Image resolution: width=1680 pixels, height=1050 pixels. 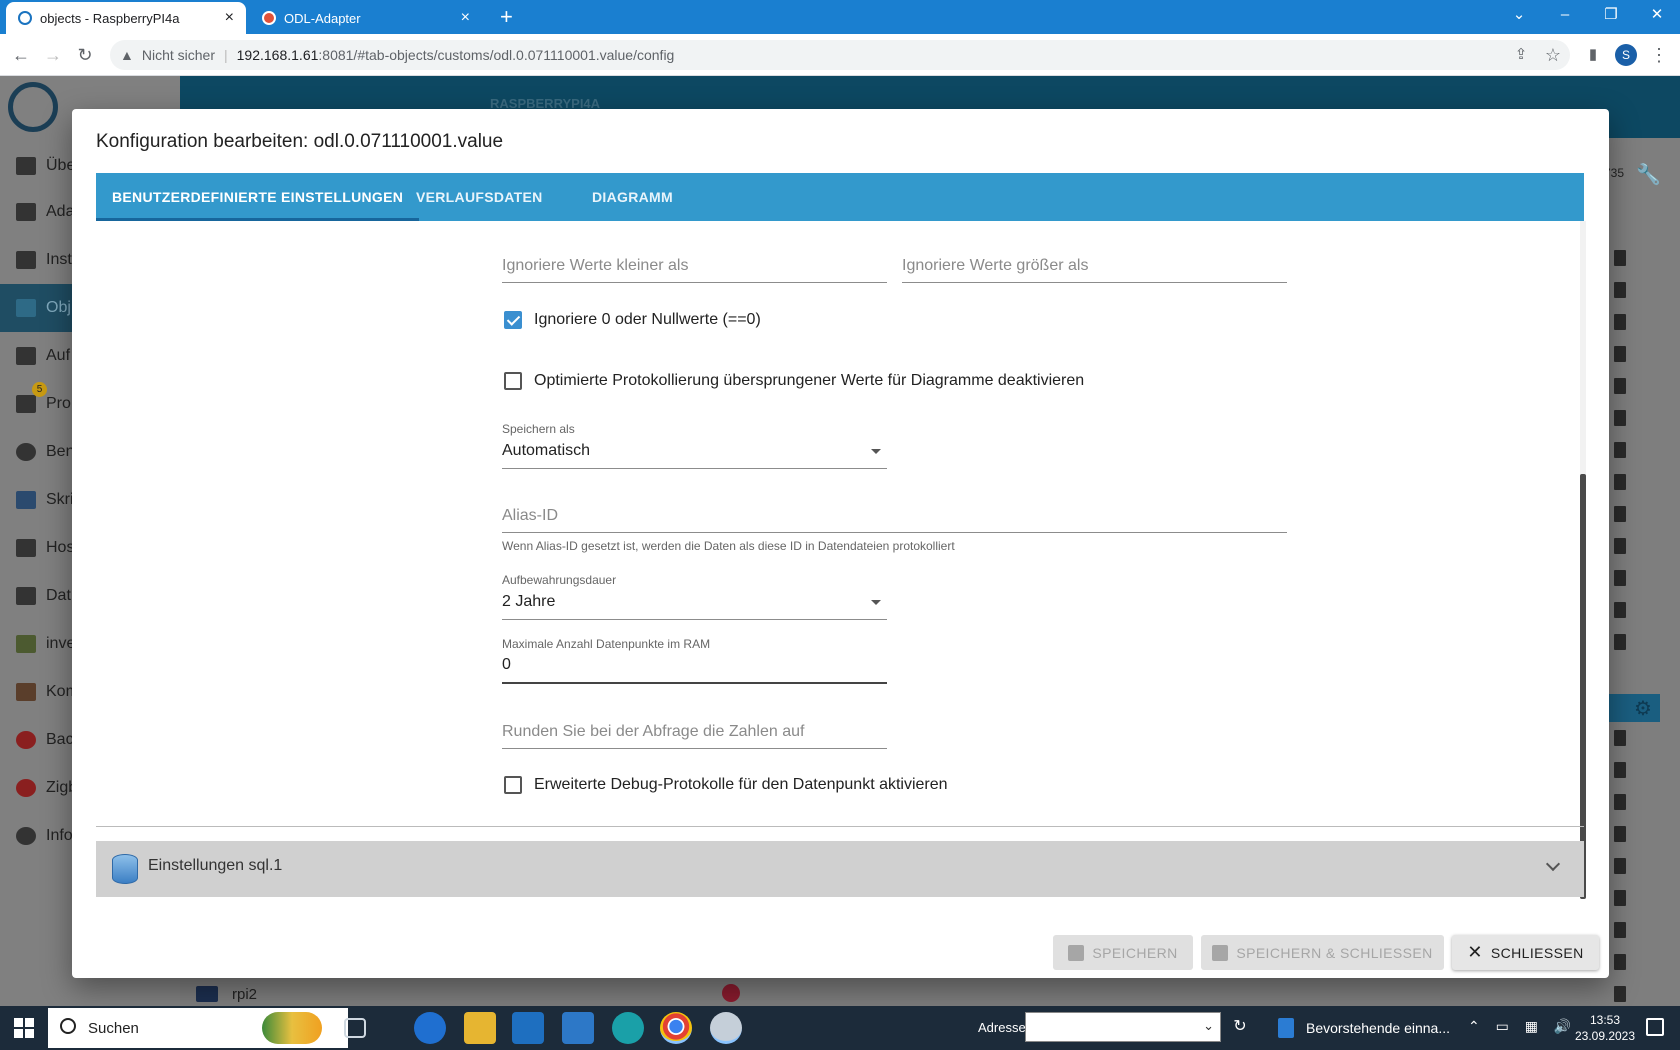 I want to click on paint-icon, so click(x=726, y=1028).